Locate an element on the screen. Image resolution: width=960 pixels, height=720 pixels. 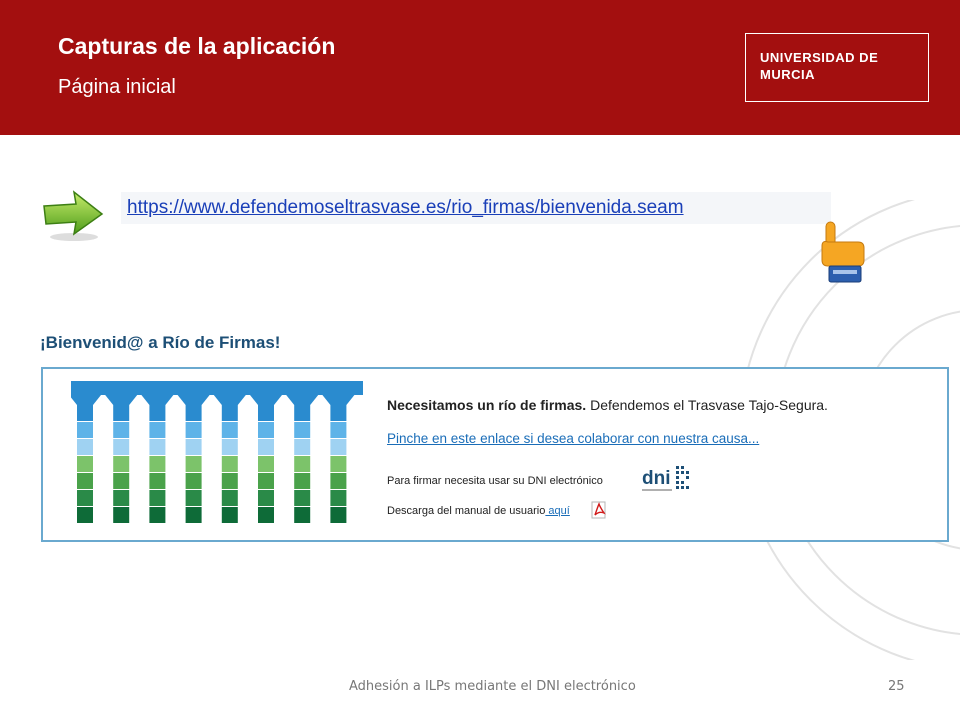
manual-download-link: aquí is located at coordinates (557, 511).